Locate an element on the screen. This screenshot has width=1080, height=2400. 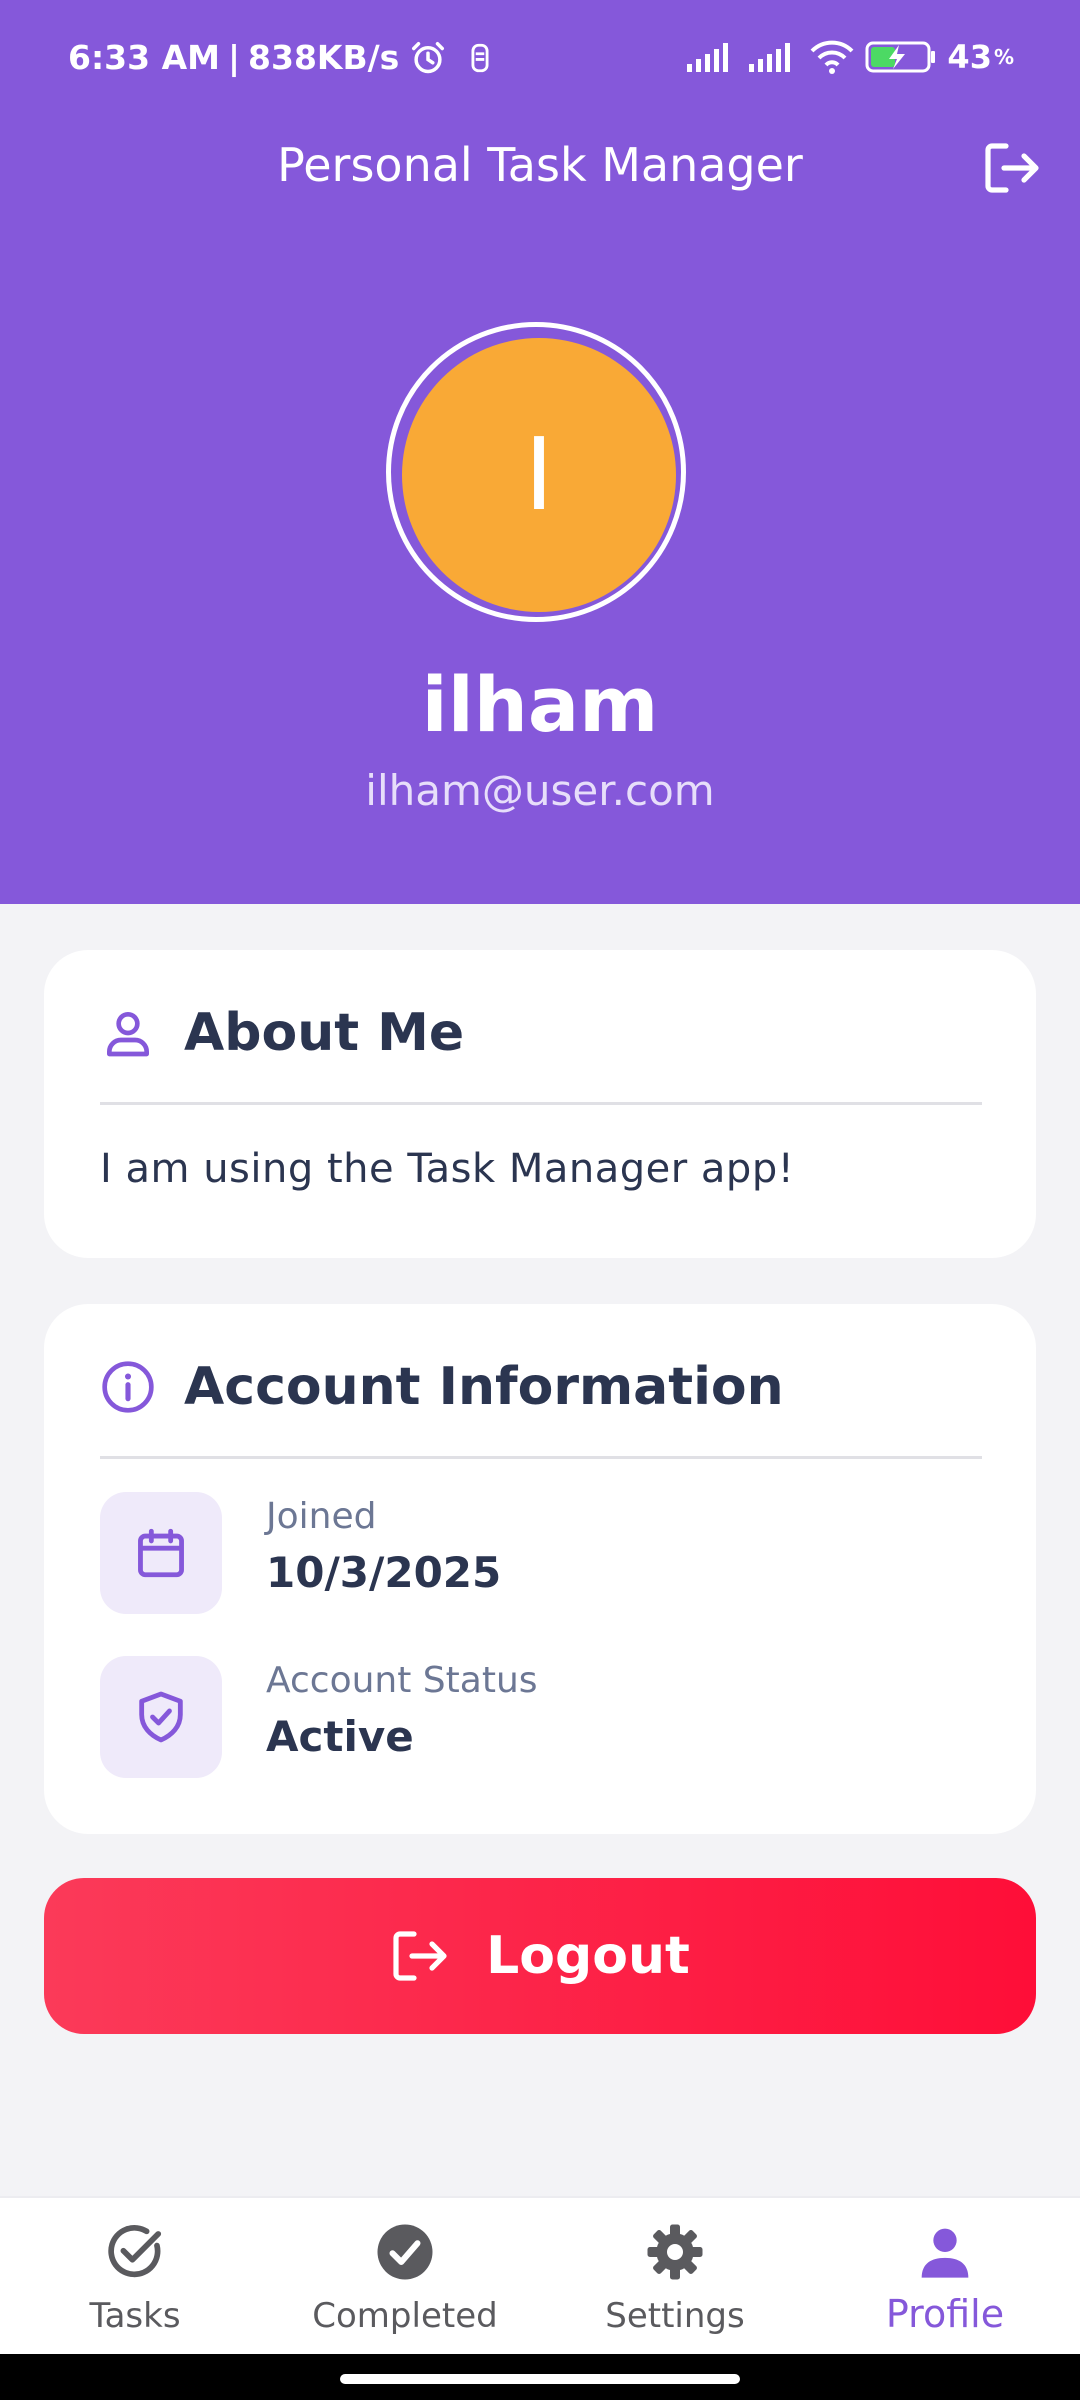
avatar: I is located at coordinates (539, 475).